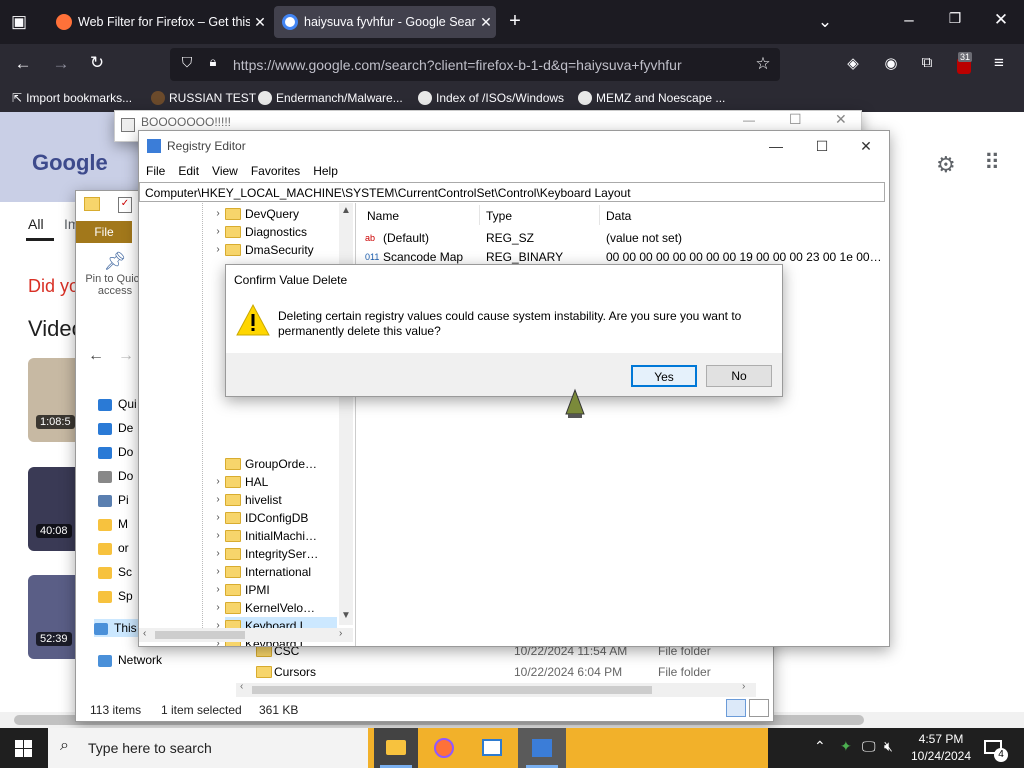 Image resolution: width=1024 pixels, height=768 pixels. I want to click on restore-icon: ❐, so click(955, 18).